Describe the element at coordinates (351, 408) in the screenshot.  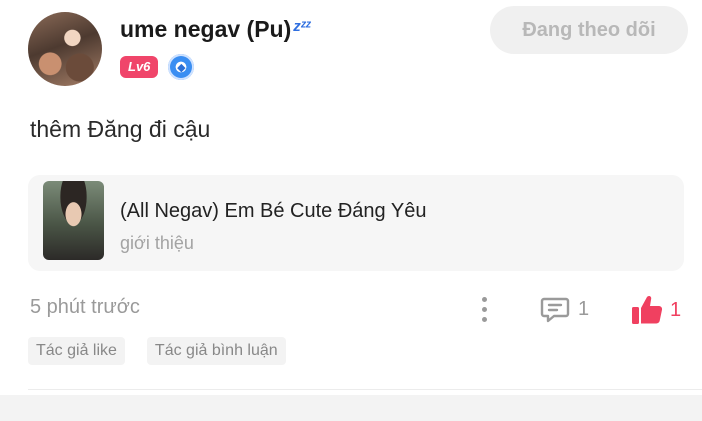
I see `section-separator` at that location.